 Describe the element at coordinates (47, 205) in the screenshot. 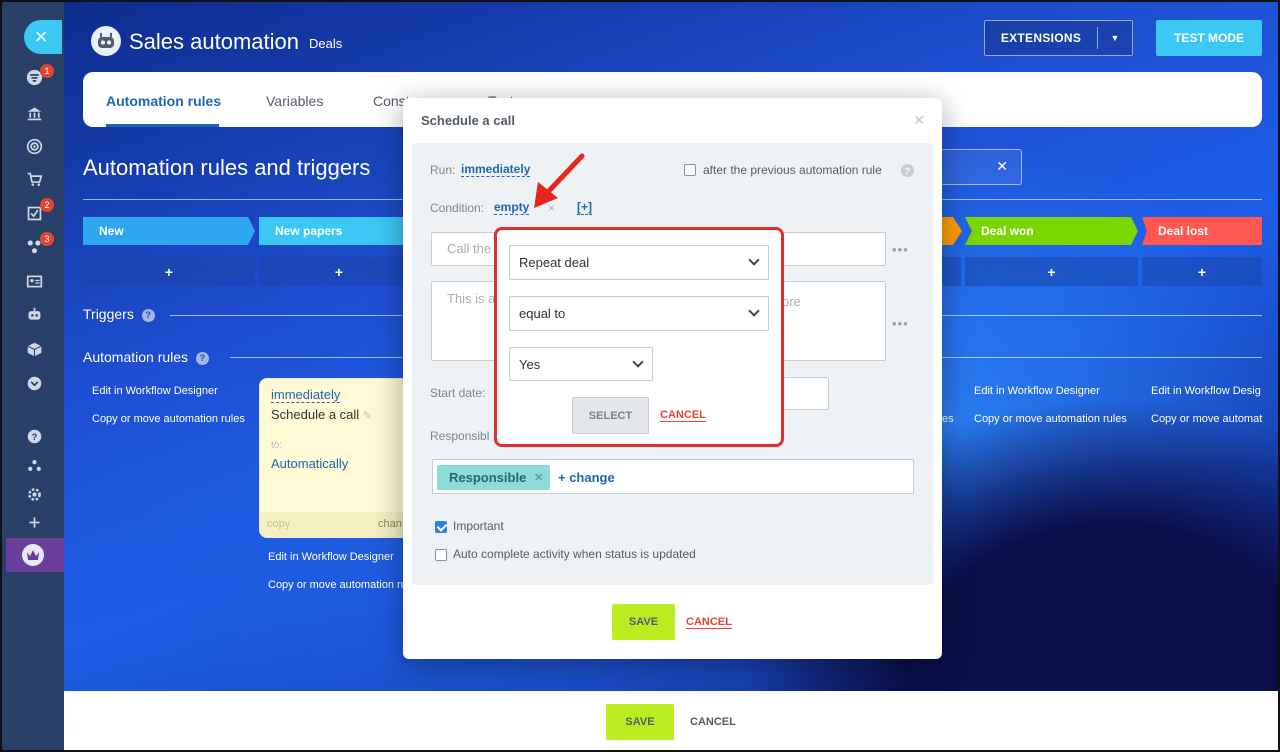

I see `tasks-badge: 2` at that location.